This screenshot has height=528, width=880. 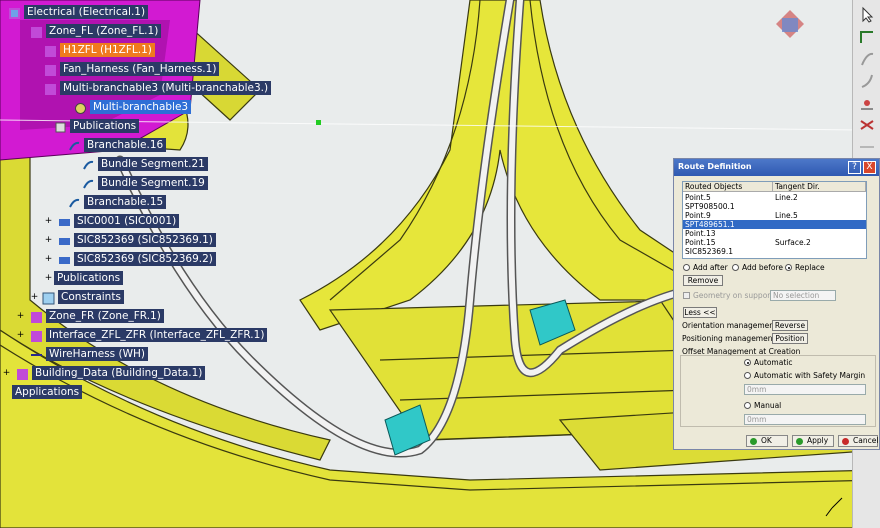 I want to click on tree-node-constraints: Constraints, so click(x=83, y=297).